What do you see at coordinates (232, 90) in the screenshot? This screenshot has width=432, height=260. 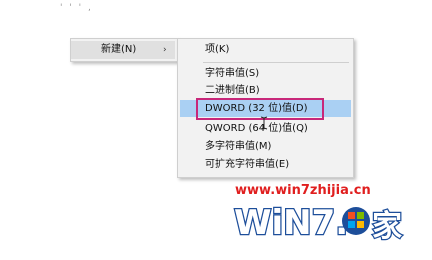 I see `submenu-item-label: 二进制值(B)` at bounding box center [232, 90].